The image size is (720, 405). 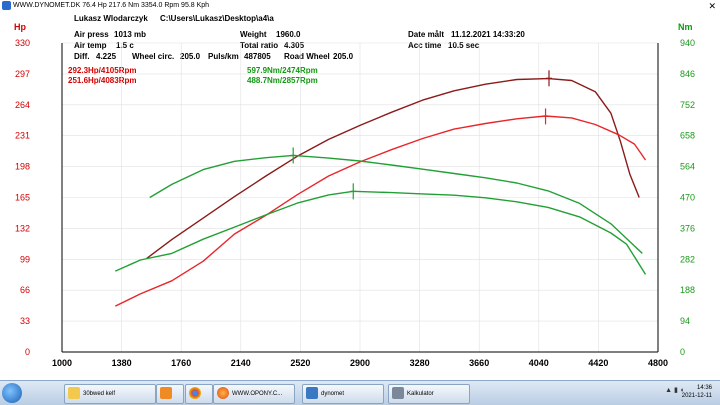 What do you see at coordinates (598, 363) in the screenshot?
I see `x-tick-label: 4420` at bounding box center [598, 363].